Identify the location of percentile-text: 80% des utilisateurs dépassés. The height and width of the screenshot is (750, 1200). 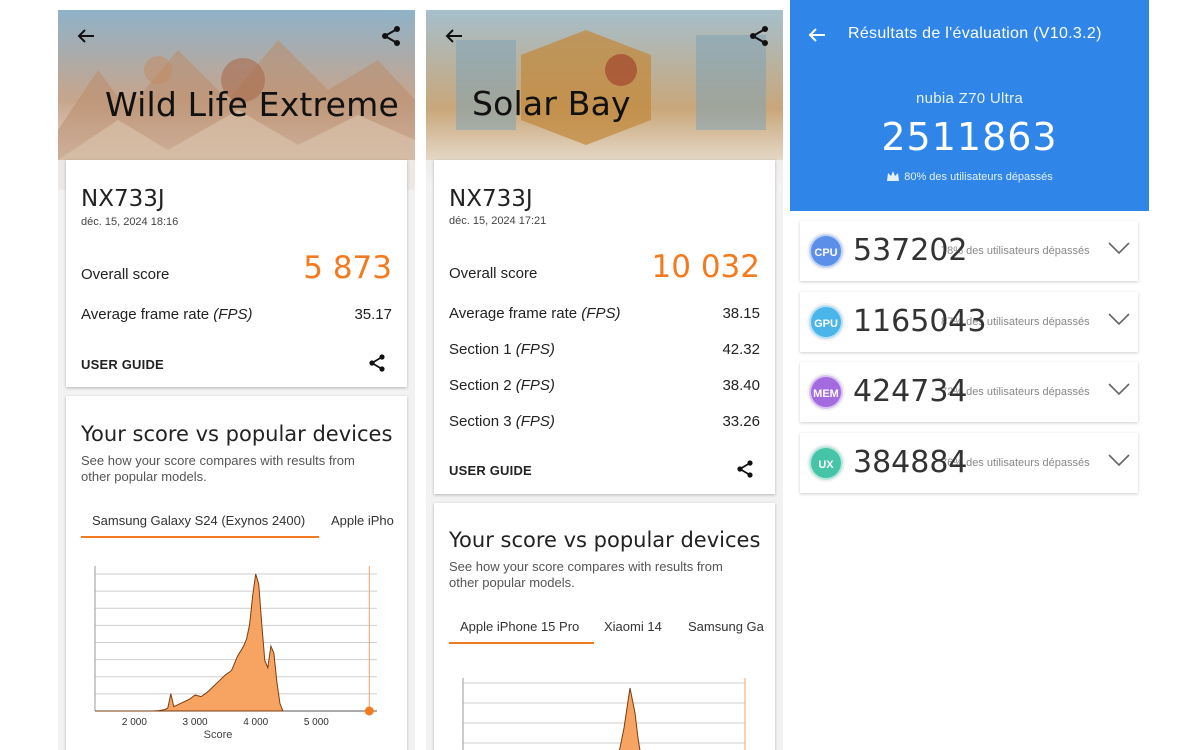
(978, 177).